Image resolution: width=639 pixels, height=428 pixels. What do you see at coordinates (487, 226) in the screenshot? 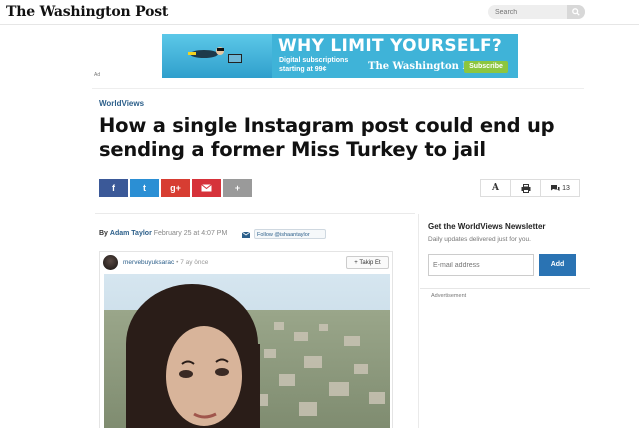
I see `newsletter-title: Get the WorldViews Newsletter` at bounding box center [487, 226].